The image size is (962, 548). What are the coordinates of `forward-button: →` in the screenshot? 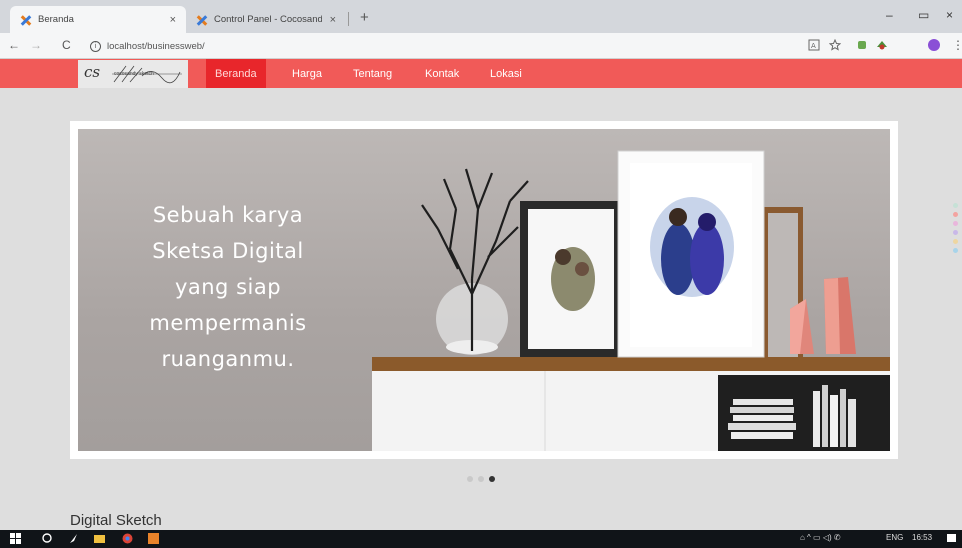 It's located at (36, 45).